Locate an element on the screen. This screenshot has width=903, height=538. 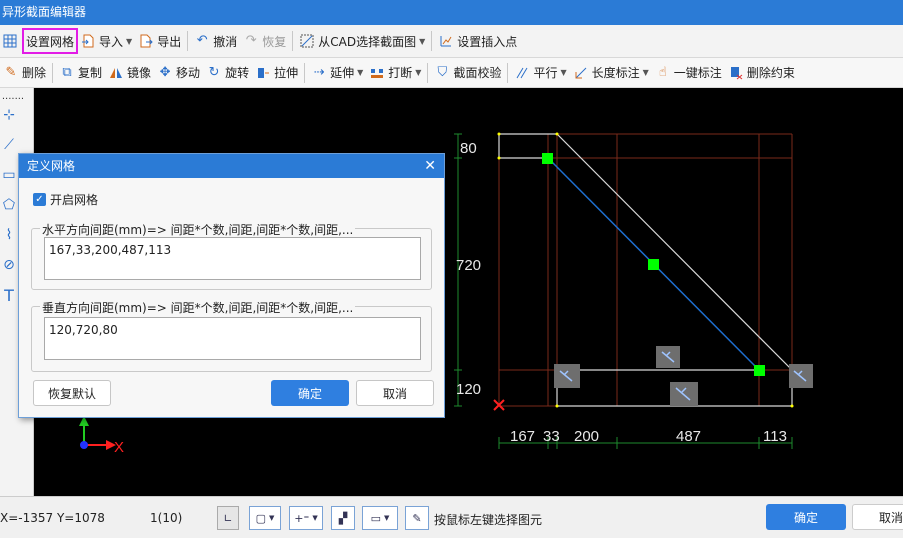
constraint-markers is located at coordinates (683, 376).